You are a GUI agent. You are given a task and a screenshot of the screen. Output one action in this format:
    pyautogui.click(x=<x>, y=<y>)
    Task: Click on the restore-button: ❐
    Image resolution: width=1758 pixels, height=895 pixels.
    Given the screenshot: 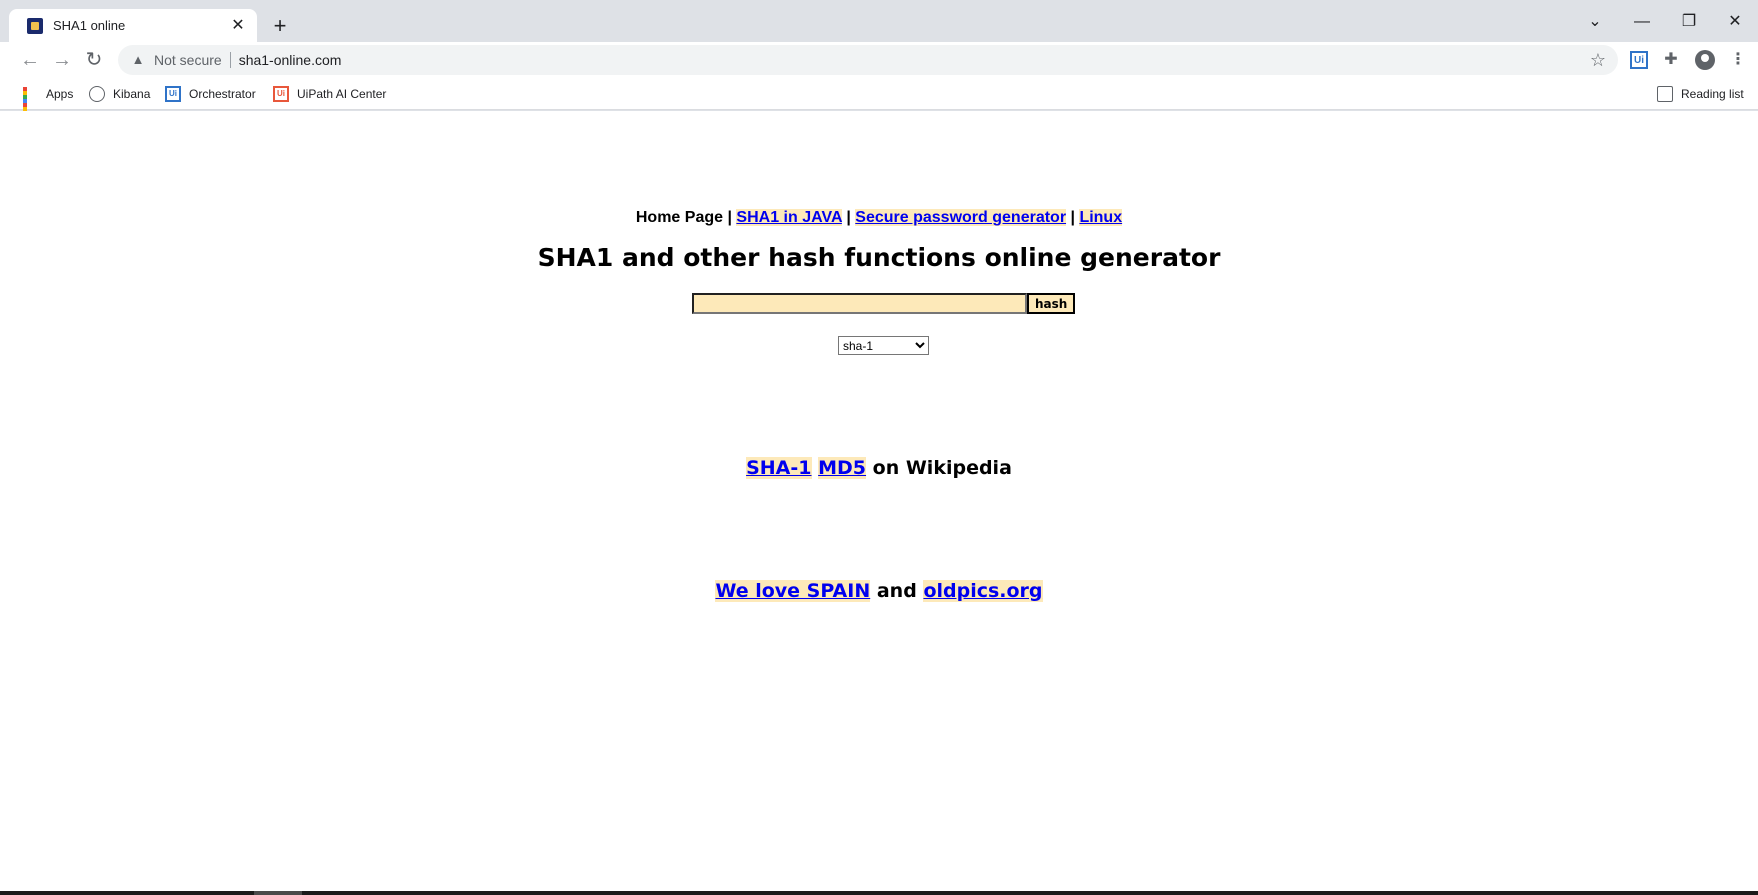 What is the action you would take?
    pyautogui.click(x=1689, y=22)
    